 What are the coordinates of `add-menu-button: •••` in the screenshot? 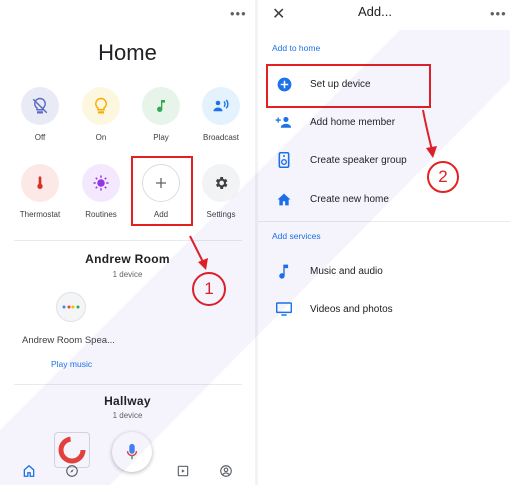 It's located at (498, 13).